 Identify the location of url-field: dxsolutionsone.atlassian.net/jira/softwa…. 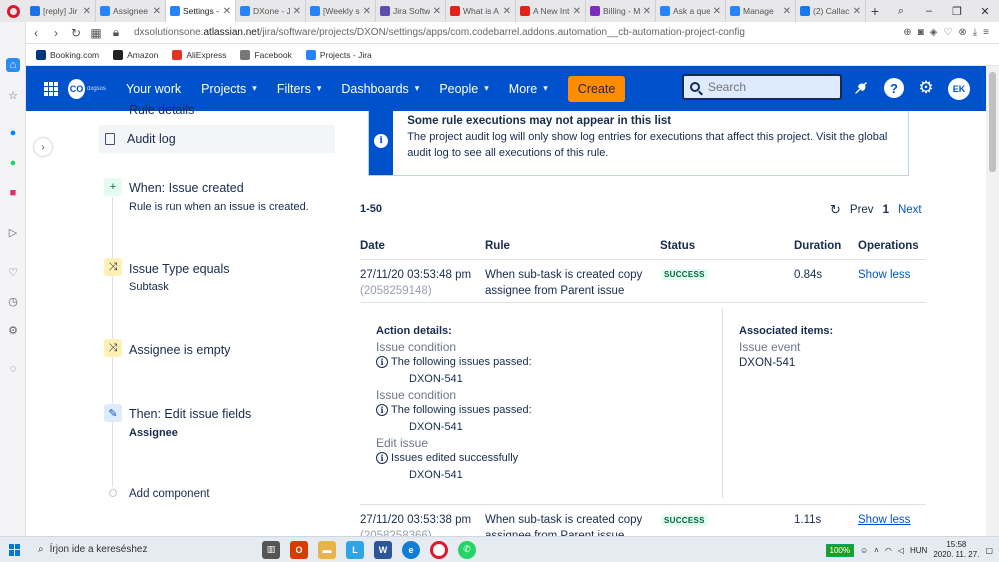
(518, 32).